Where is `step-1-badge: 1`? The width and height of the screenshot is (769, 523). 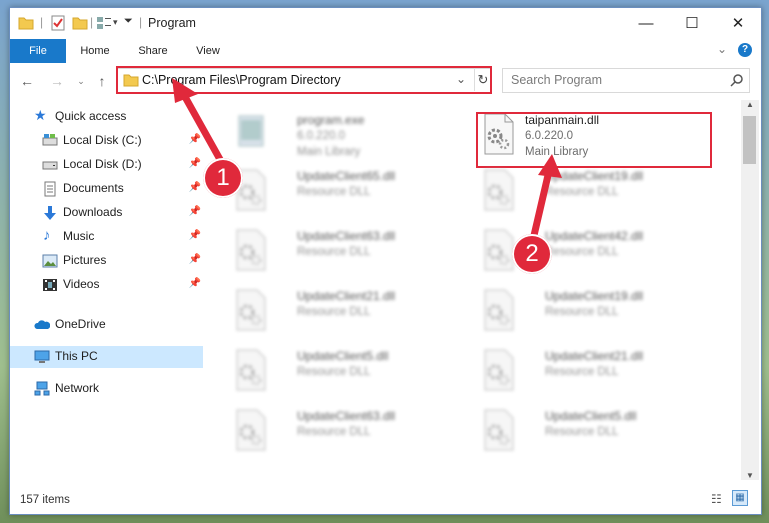
step-1-badge: 1 is located at coordinates (223, 178).